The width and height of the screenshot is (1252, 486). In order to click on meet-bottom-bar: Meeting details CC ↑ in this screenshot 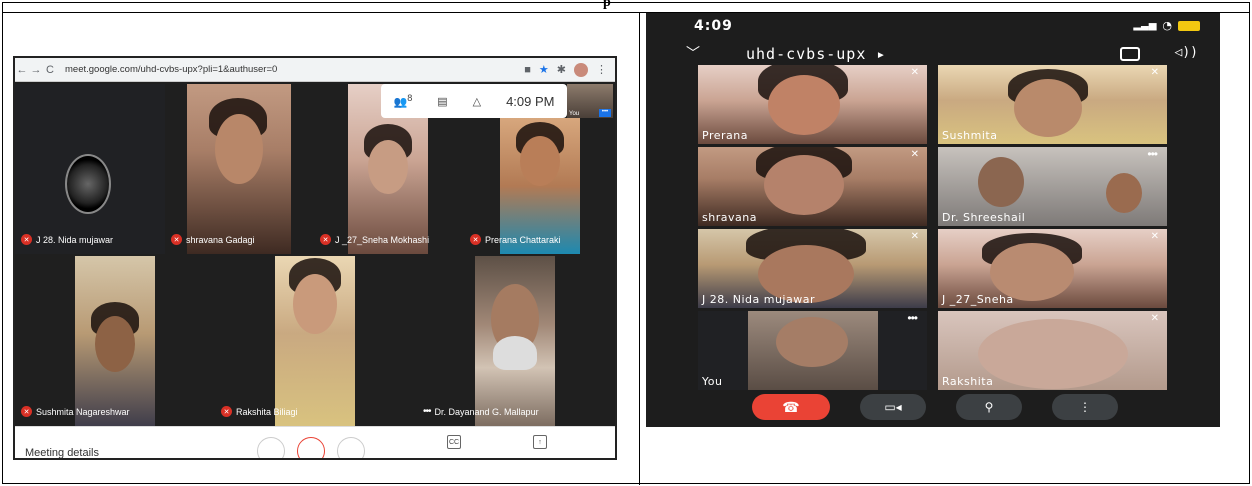, I will do `click(315, 442)`.